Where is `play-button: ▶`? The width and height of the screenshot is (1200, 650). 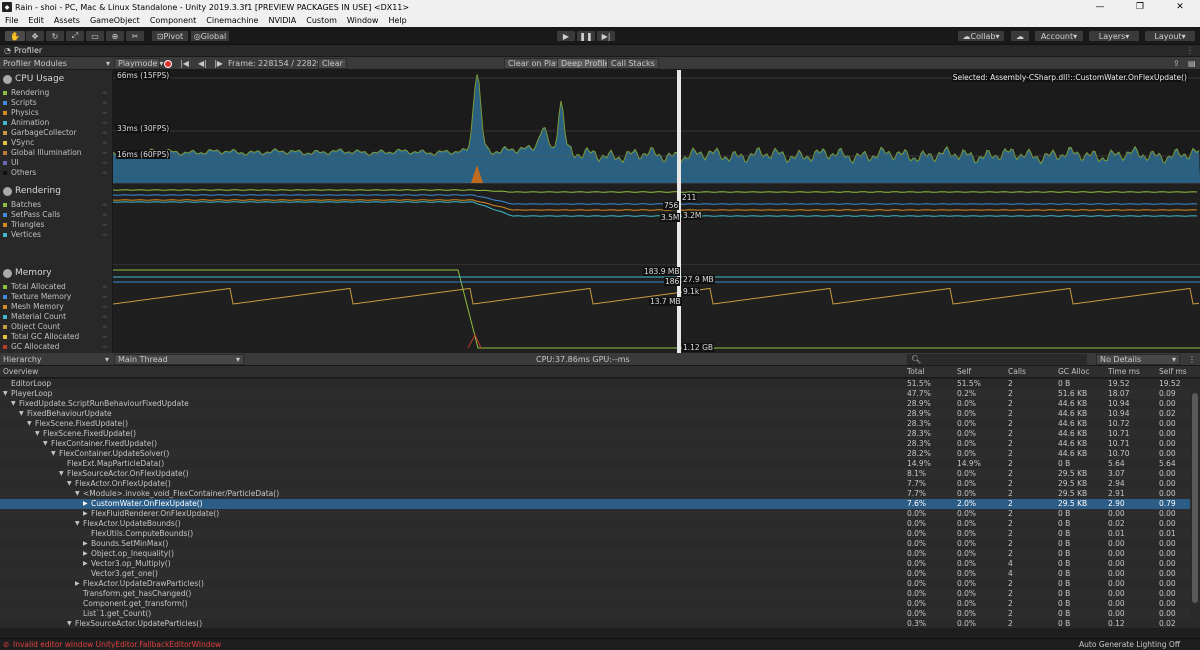 play-button: ▶ is located at coordinates (566, 36).